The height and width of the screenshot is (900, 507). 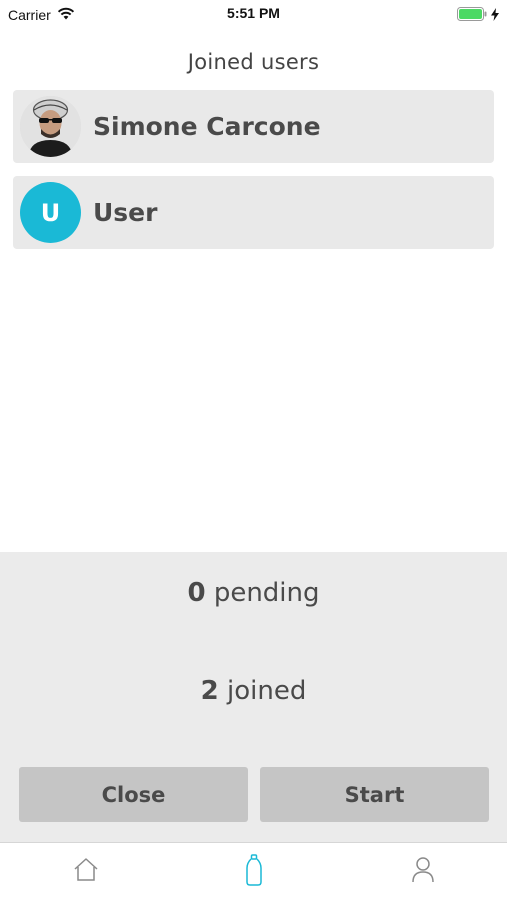 I want to click on tab-profile, so click(x=423, y=872).